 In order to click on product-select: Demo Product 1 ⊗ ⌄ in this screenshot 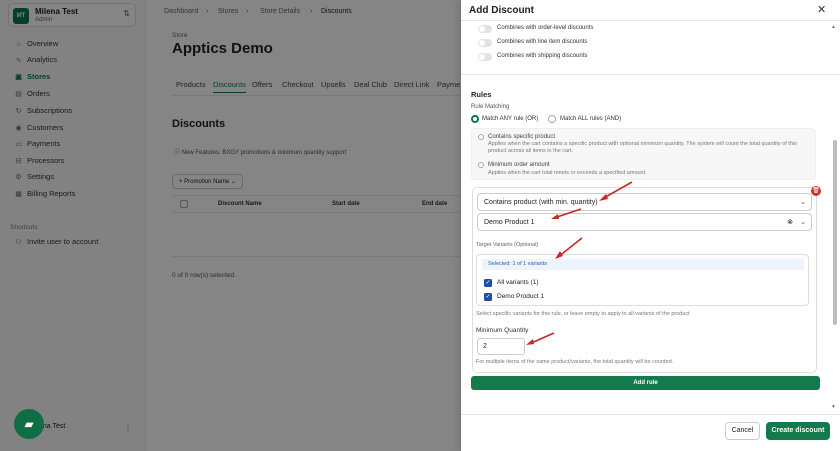, I will do `click(644, 222)`.